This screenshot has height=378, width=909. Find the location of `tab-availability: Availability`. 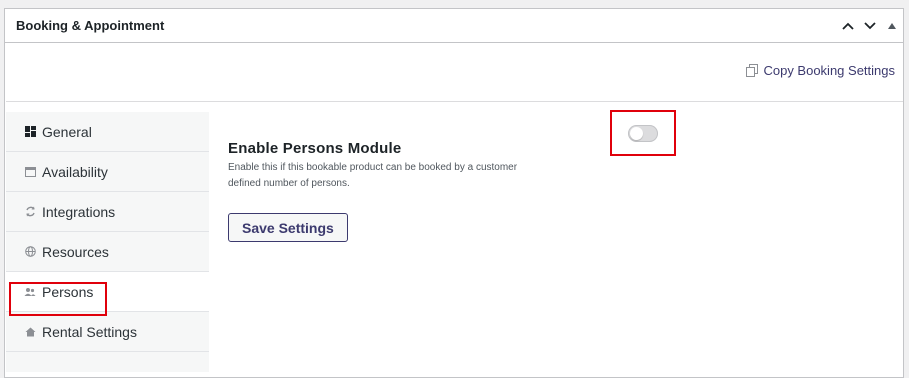

tab-availability: Availability is located at coordinates (107, 172).